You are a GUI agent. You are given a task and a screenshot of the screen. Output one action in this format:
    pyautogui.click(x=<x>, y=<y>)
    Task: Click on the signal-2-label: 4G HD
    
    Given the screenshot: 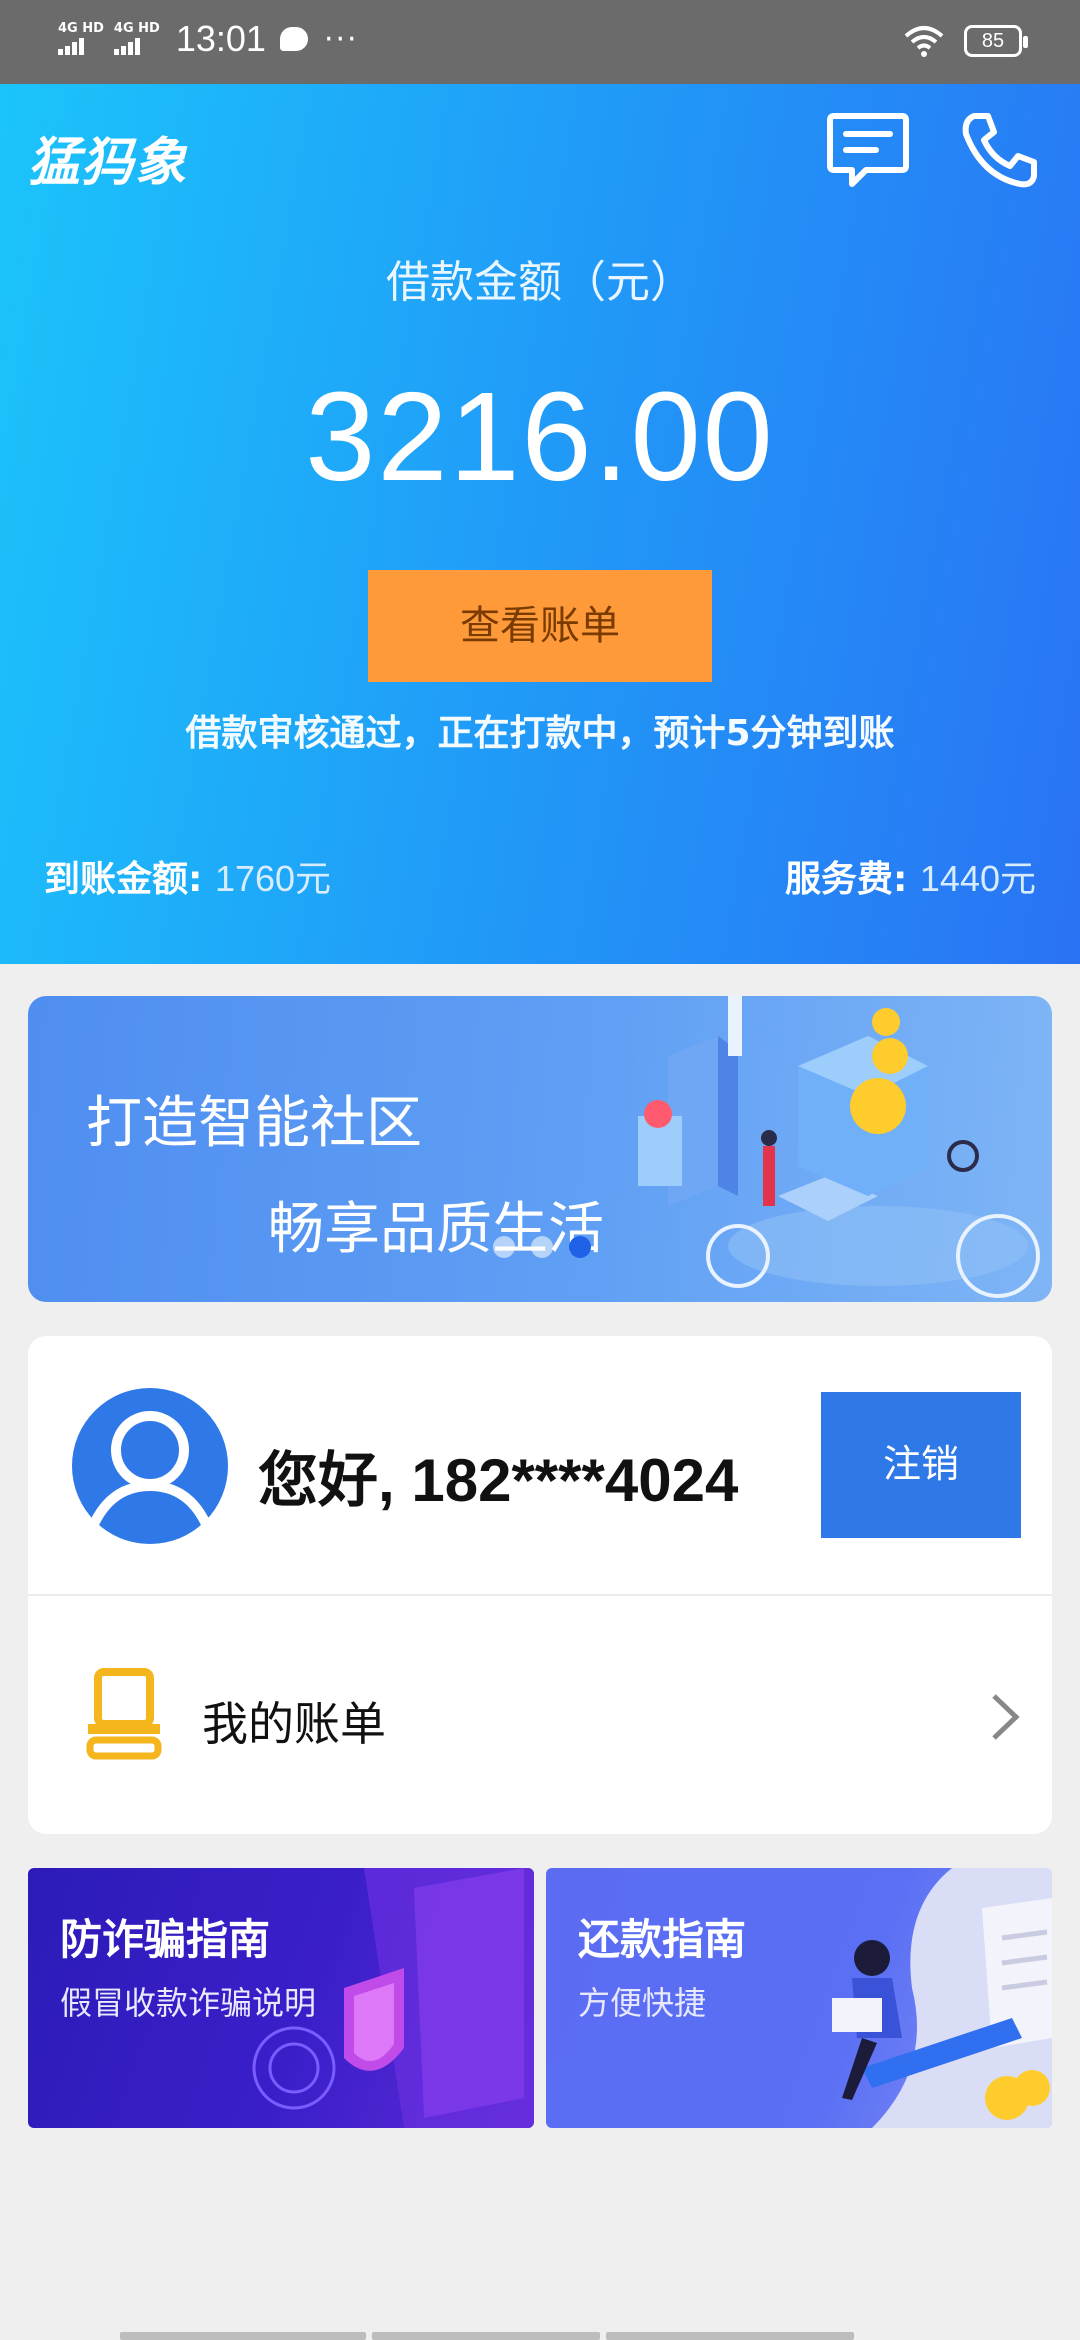 What is the action you would take?
    pyautogui.click(x=136, y=28)
    